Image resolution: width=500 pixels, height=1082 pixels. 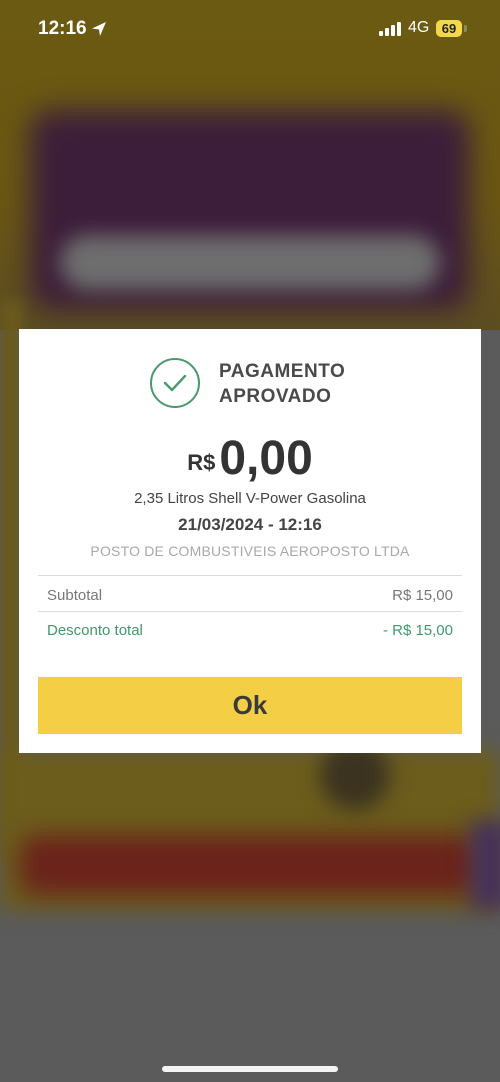 I want to click on home-indicator, so click(x=250, y=1069).